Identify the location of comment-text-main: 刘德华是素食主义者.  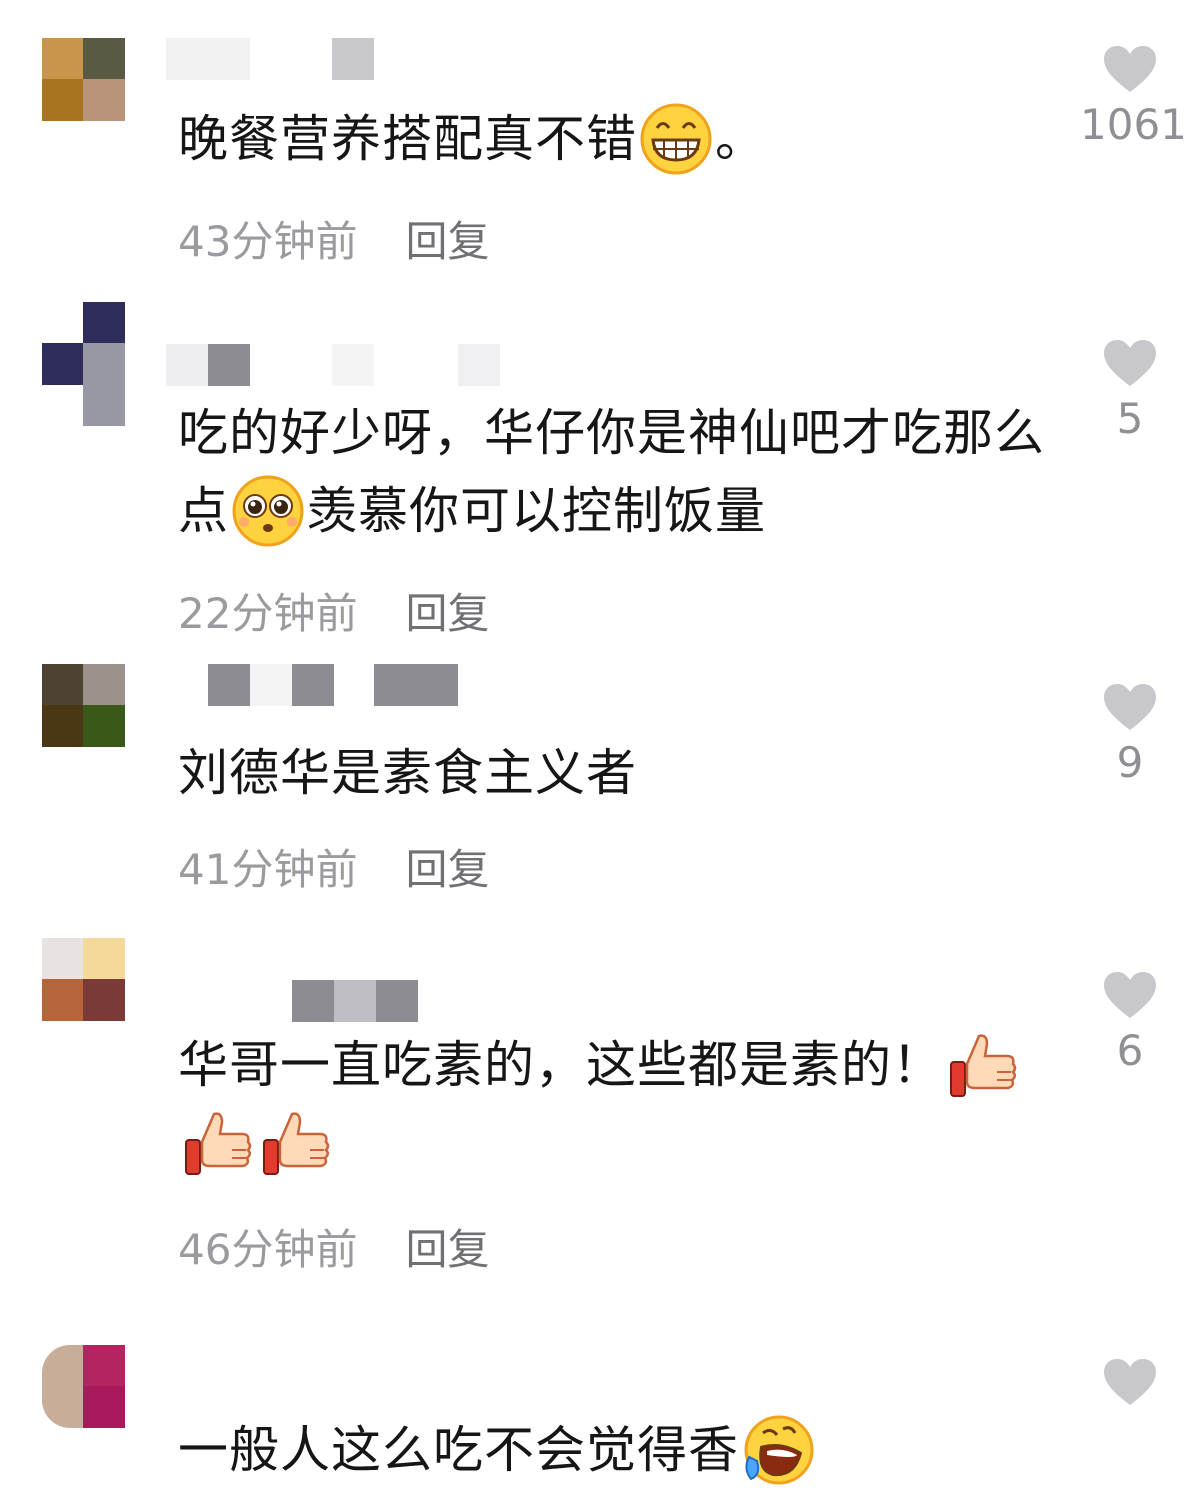
(407, 773).